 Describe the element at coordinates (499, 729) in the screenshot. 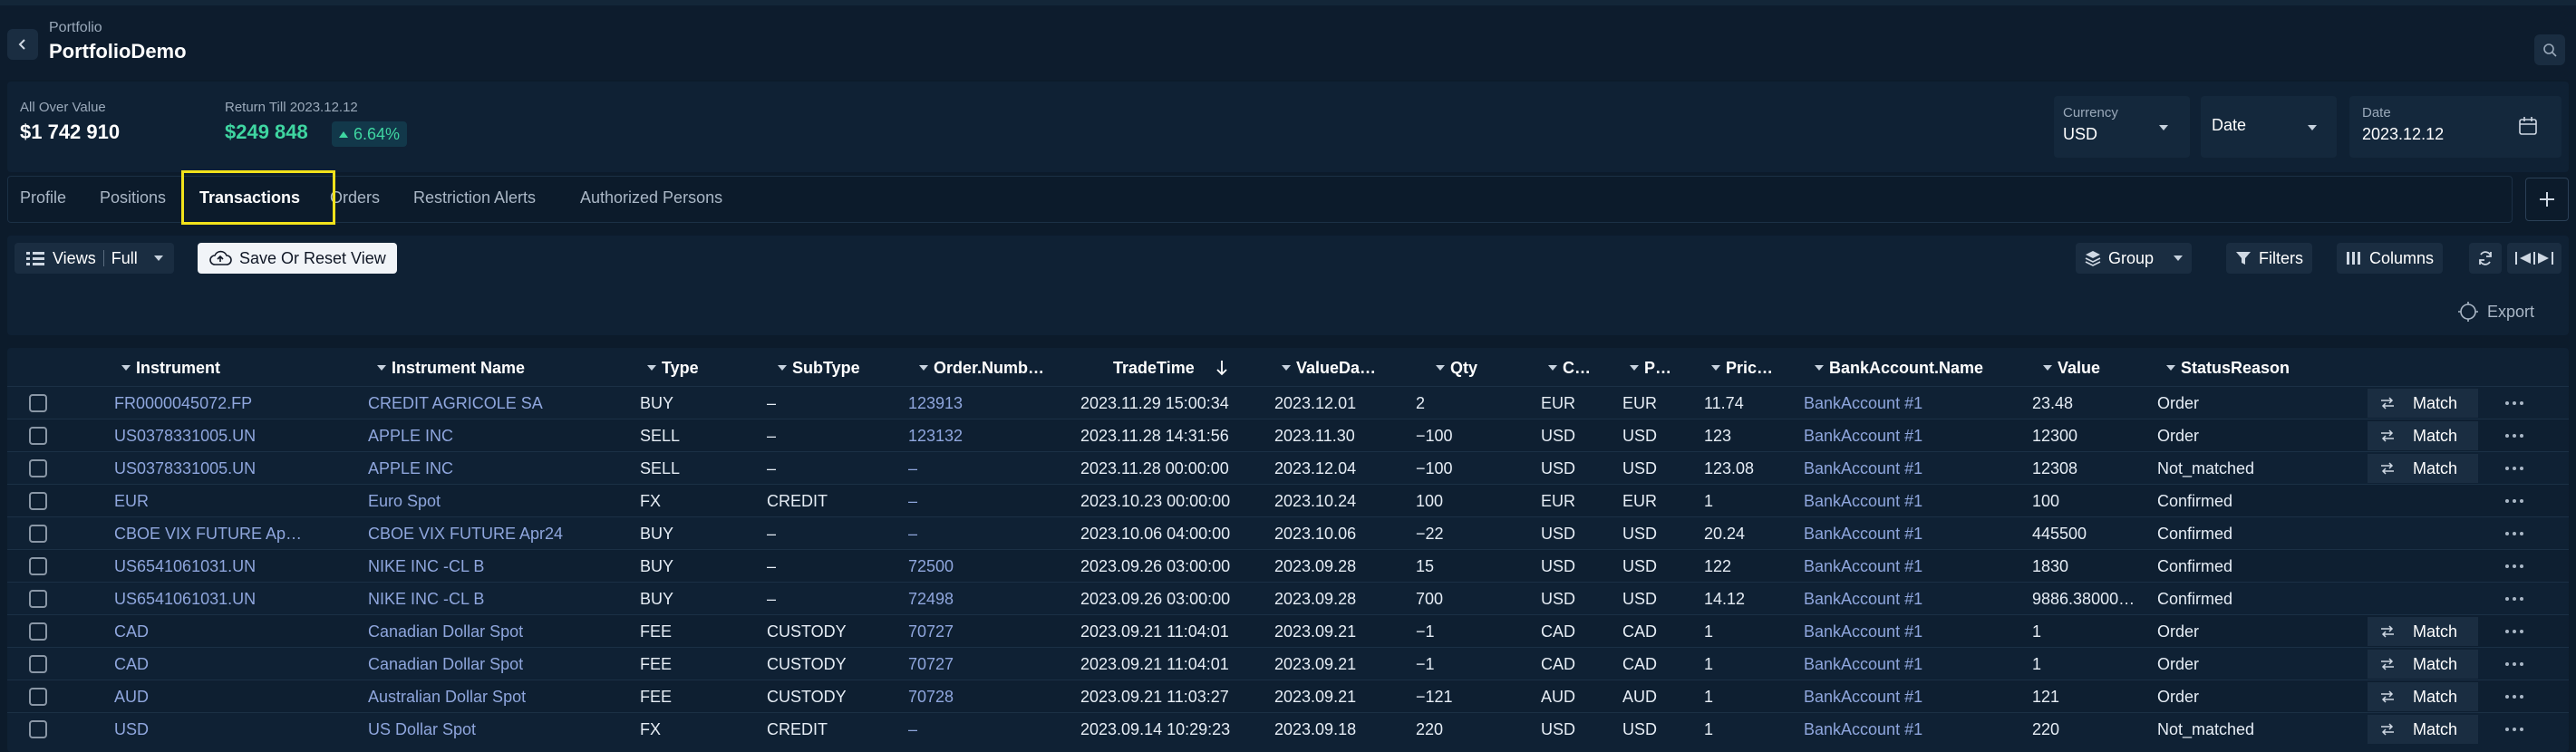

I see `cell-instrument-name: US Dollar Spot` at that location.